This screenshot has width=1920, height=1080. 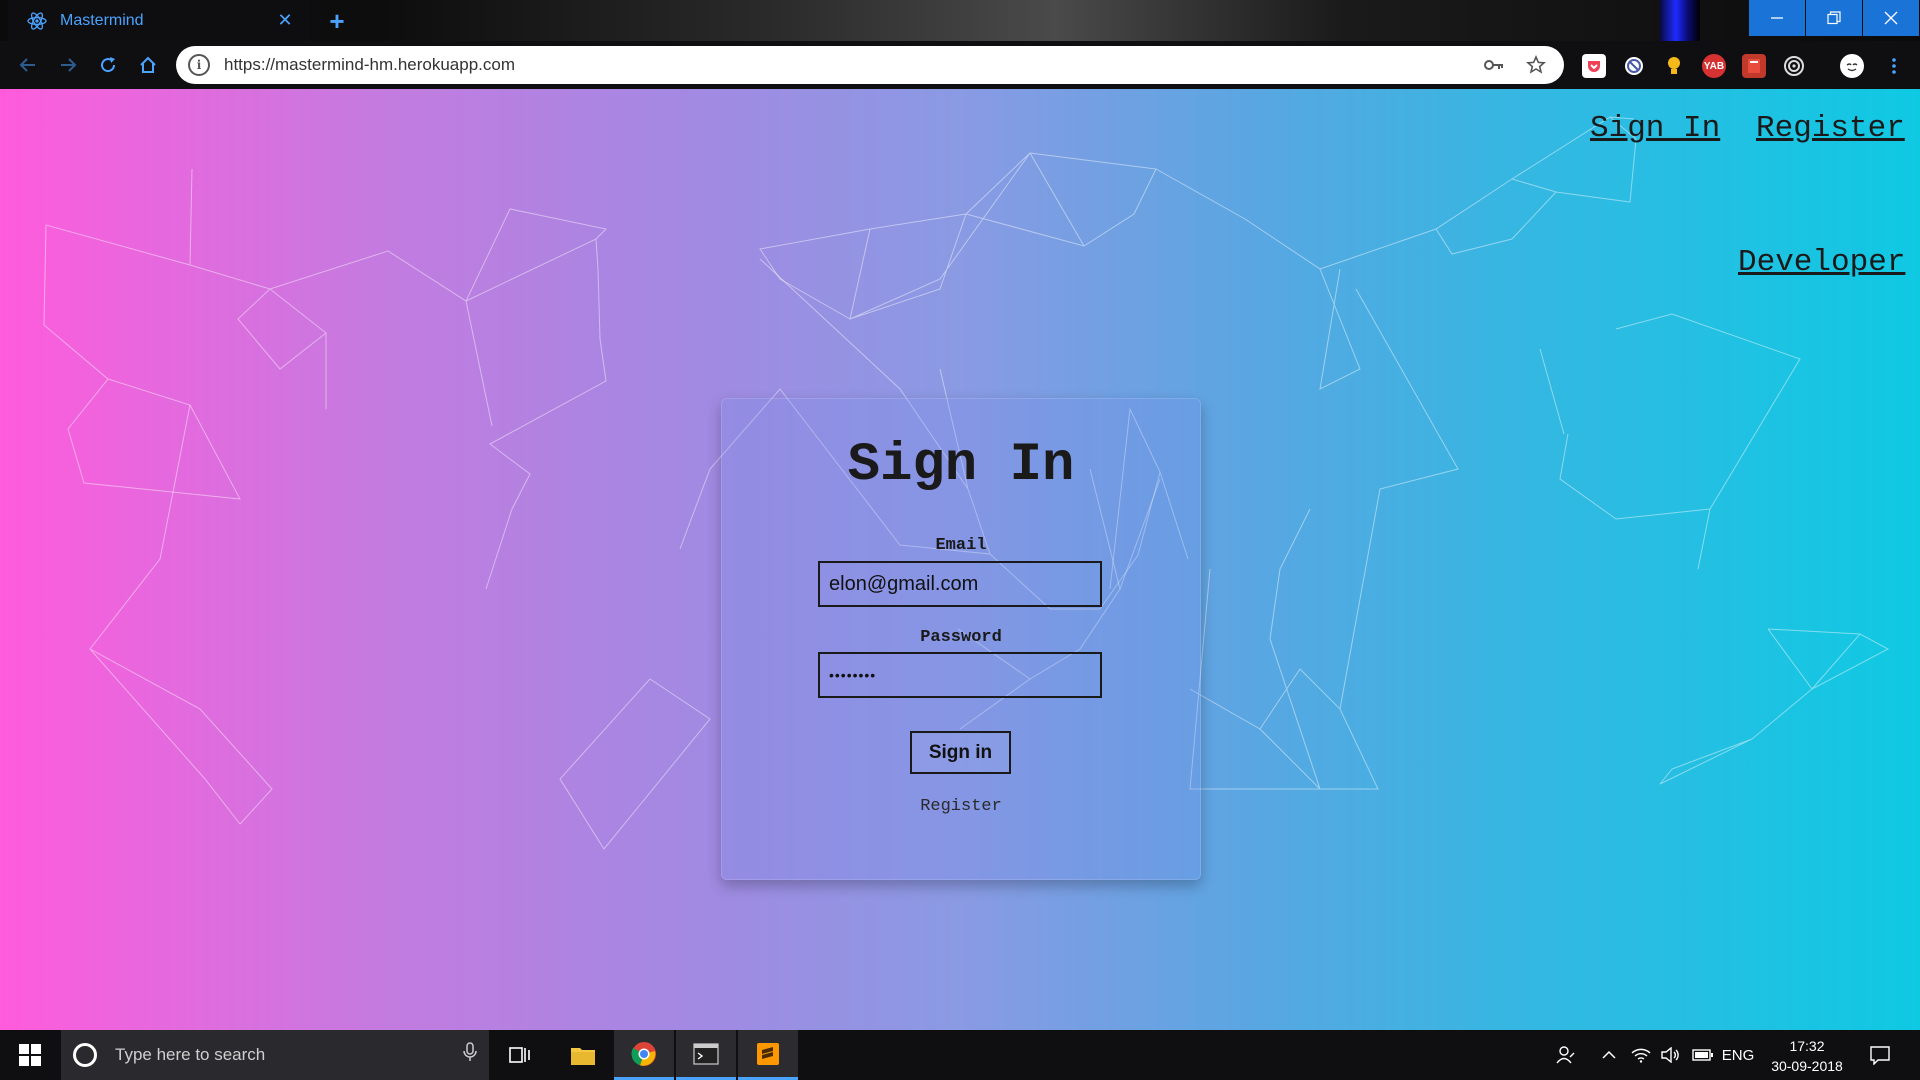 I want to click on key-icon, so click(x=1494, y=65).